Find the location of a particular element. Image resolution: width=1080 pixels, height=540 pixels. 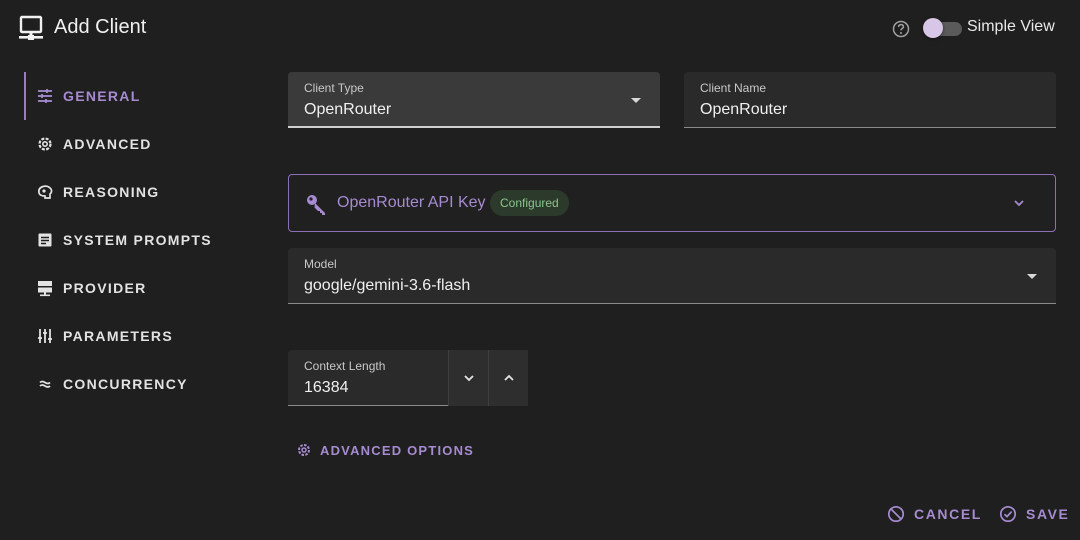

sidebar-item-advanced: Advanced is located at coordinates (144, 144).